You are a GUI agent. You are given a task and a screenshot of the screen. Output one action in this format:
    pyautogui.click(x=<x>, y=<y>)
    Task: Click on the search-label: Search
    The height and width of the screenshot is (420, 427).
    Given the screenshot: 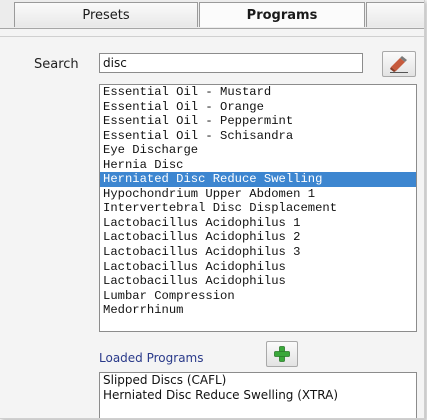 What is the action you would take?
    pyautogui.click(x=56, y=64)
    